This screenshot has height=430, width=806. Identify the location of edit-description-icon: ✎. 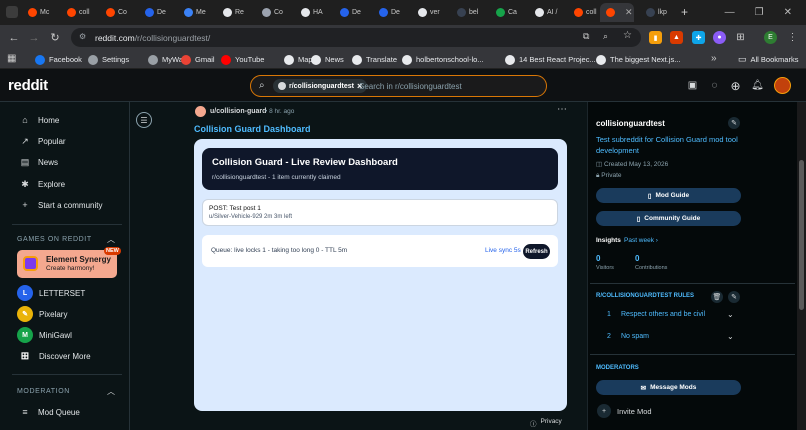
(734, 123).